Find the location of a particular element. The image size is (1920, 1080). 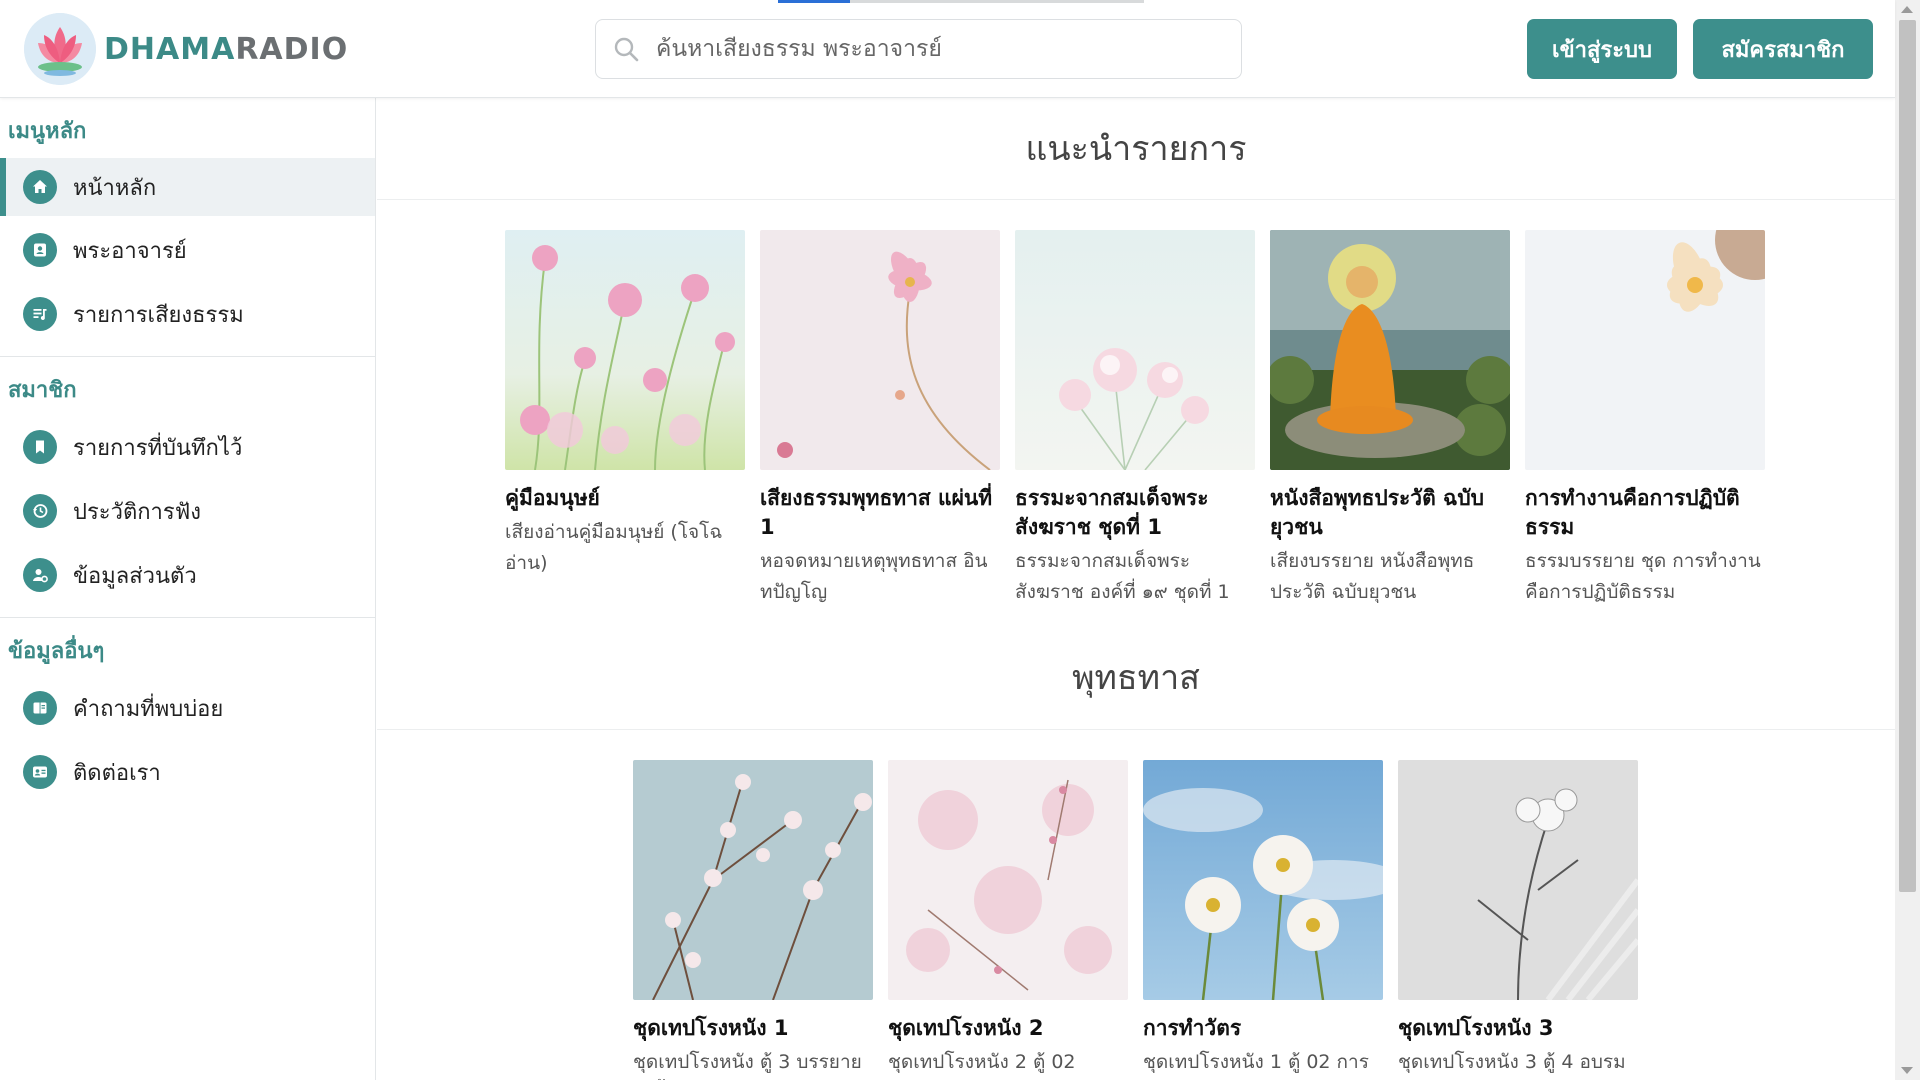

card-title: ธรรมะจากสมเด็จพระสังฆราช ชุดที่ 1 is located at coordinates (1135, 513).